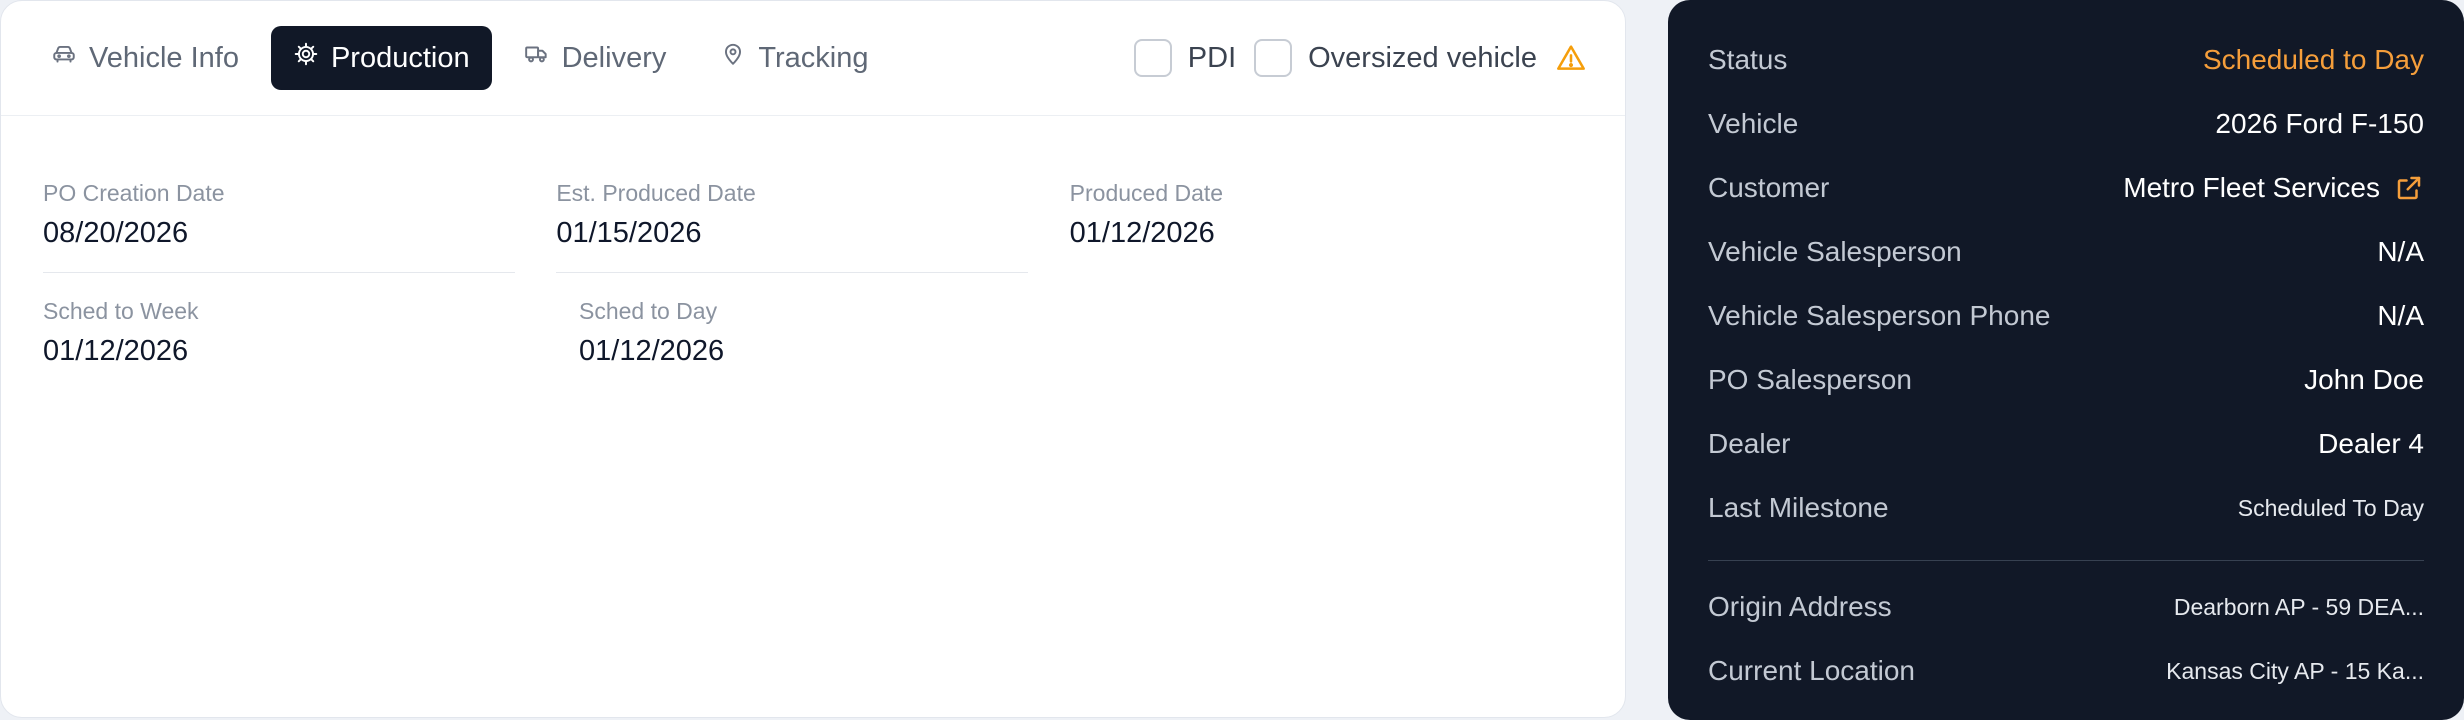 The height and width of the screenshot is (720, 2464). Describe the element at coordinates (2066, 560) in the screenshot. I see `panel-divider` at that location.